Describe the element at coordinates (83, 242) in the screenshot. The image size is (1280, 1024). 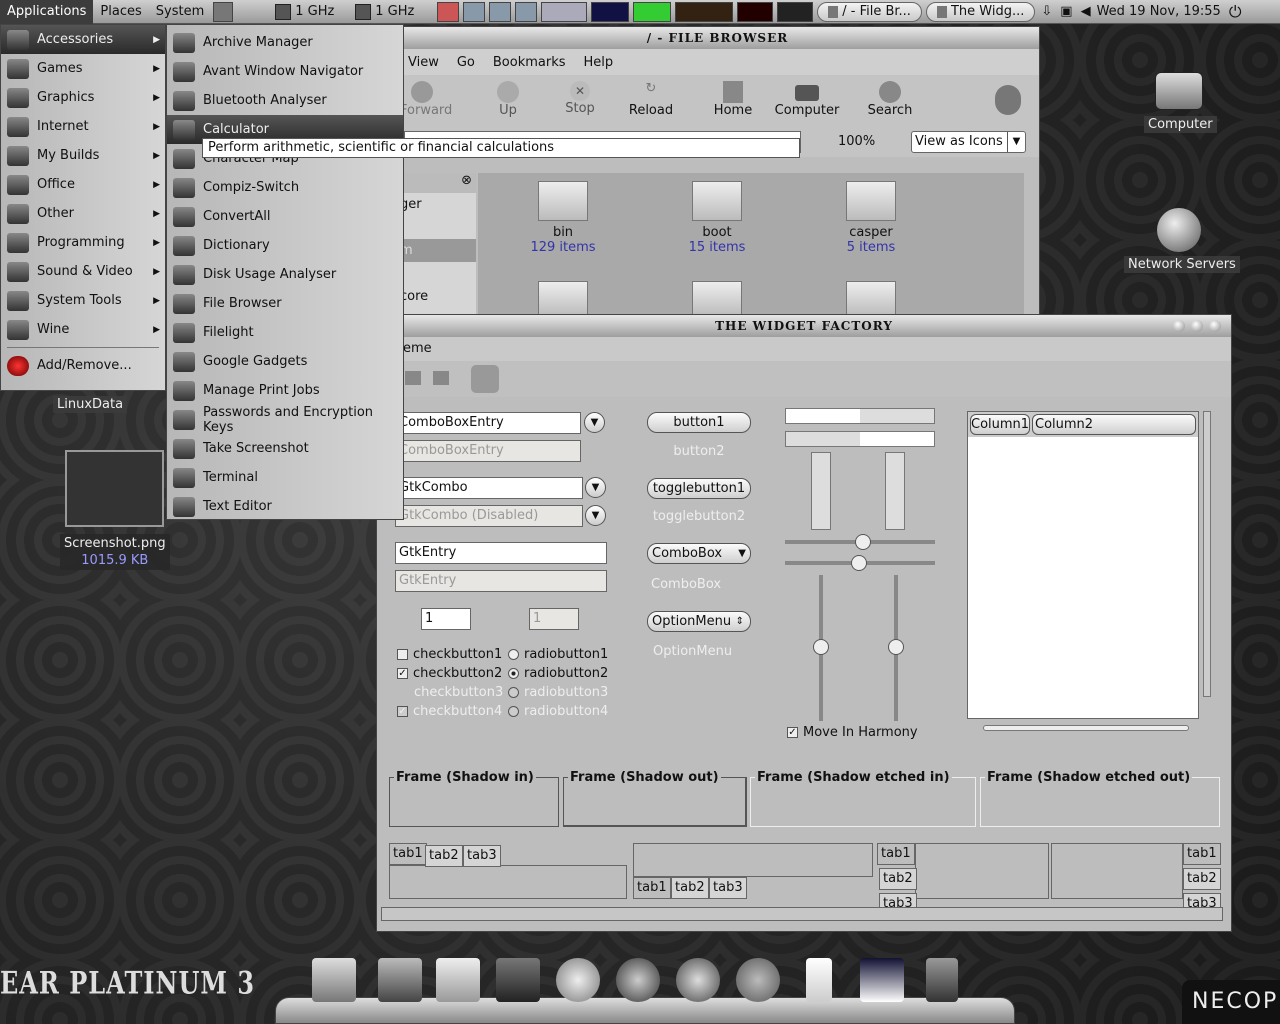
I see `apps-item-programming: Programming ▶` at that location.